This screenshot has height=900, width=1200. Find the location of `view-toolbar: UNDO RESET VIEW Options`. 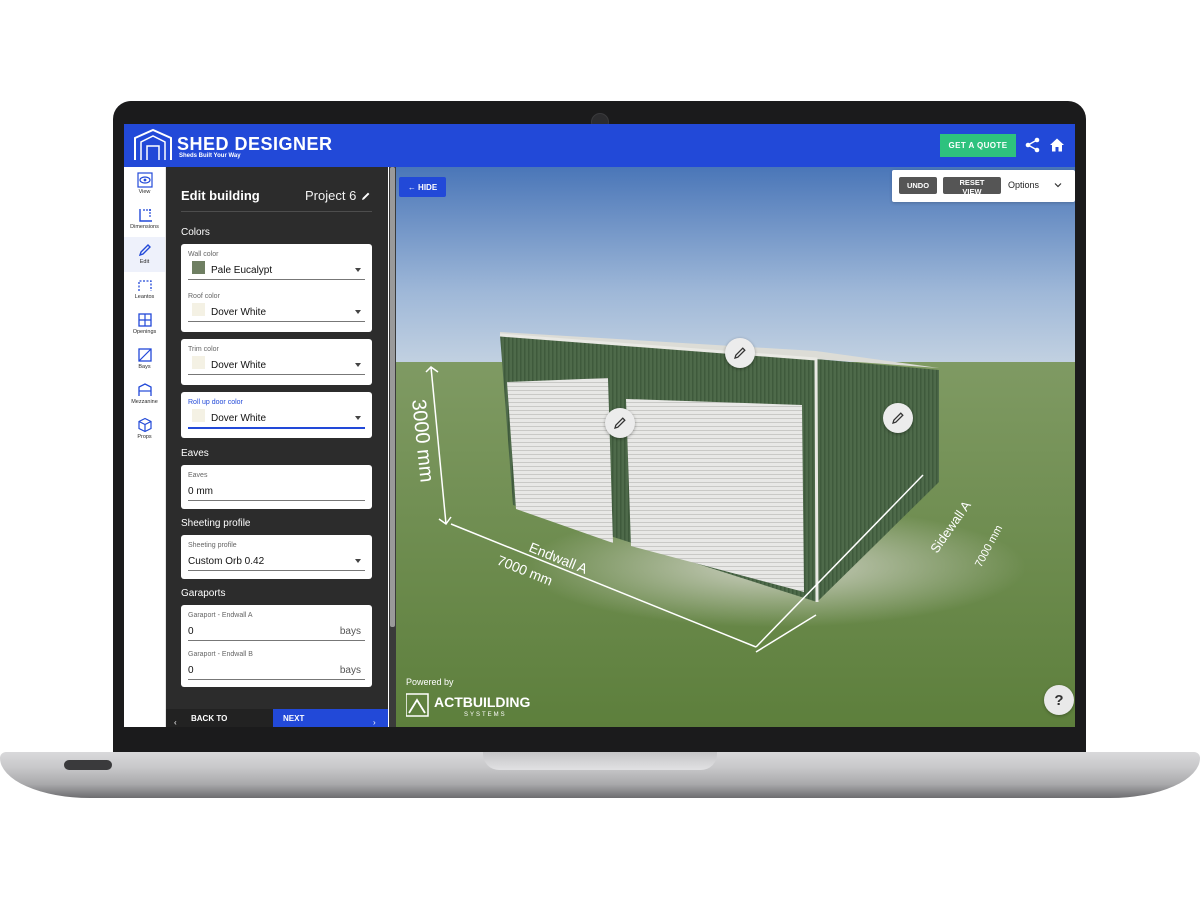

view-toolbar: UNDO RESET VIEW Options is located at coordinates (983, 186).